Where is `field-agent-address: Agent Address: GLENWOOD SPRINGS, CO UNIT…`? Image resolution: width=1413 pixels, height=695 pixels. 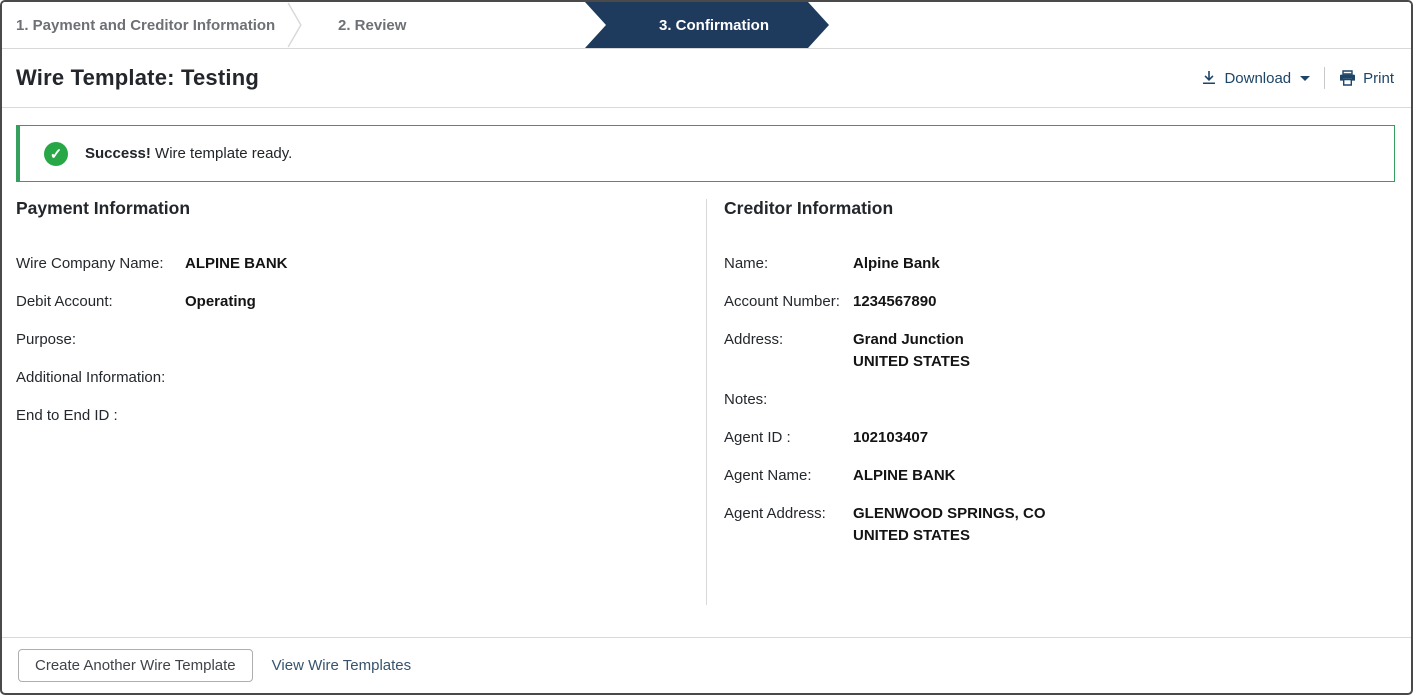
field-agent-address: Agent Address: GLENWOOD SPRINGS, CO UNIT… is located at coordinates (1067, 525).